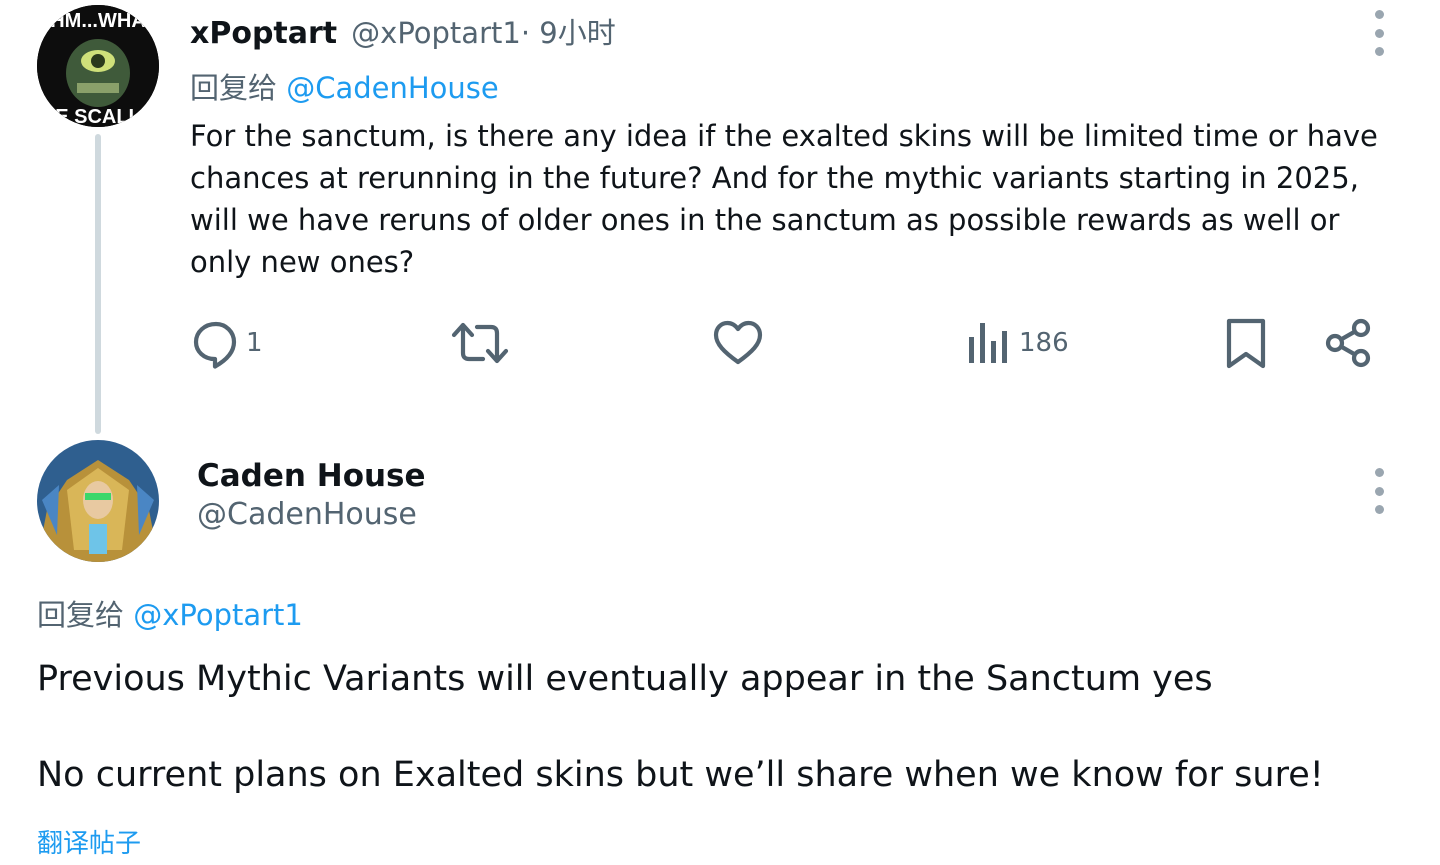 Image resolution: width=1440 pixels, height=865 pixels. I want to click on translate-post-link: 翻译帖子, so click(89, 841).